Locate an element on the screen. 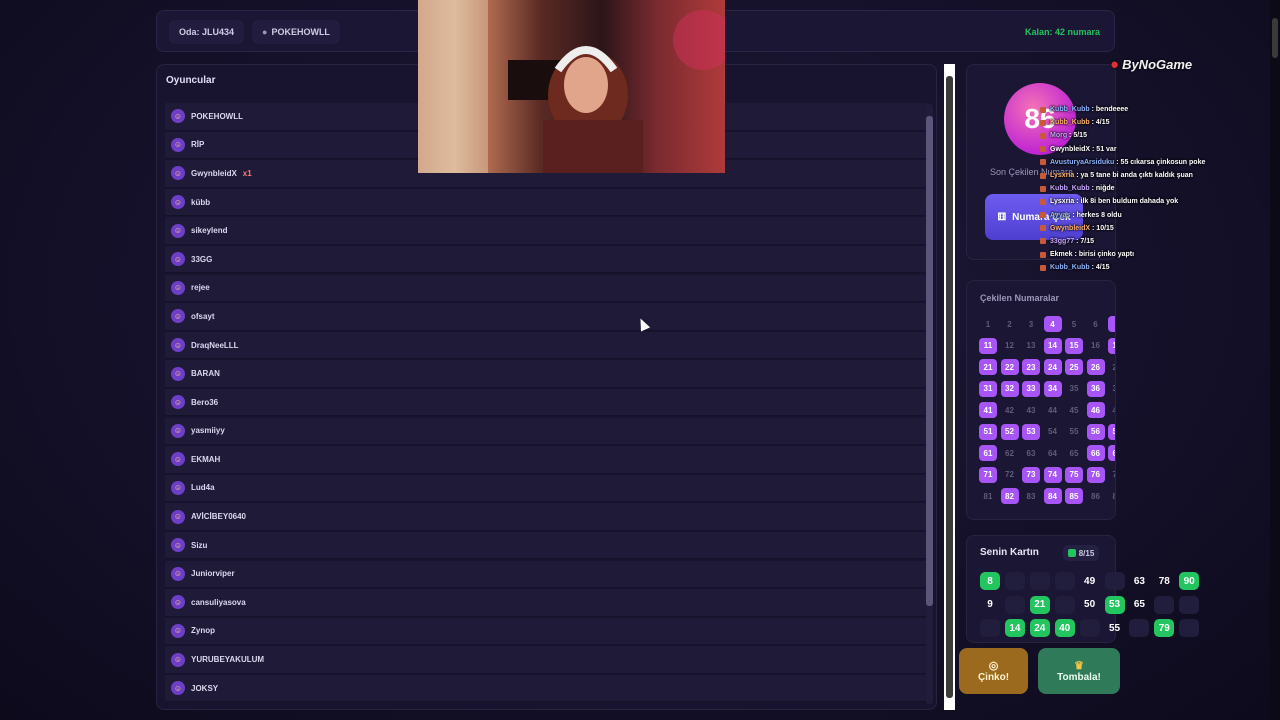 The height and width of the screenshot is (720, 1280). player-row: ☺ rejee is located at coordinates (546, 288).